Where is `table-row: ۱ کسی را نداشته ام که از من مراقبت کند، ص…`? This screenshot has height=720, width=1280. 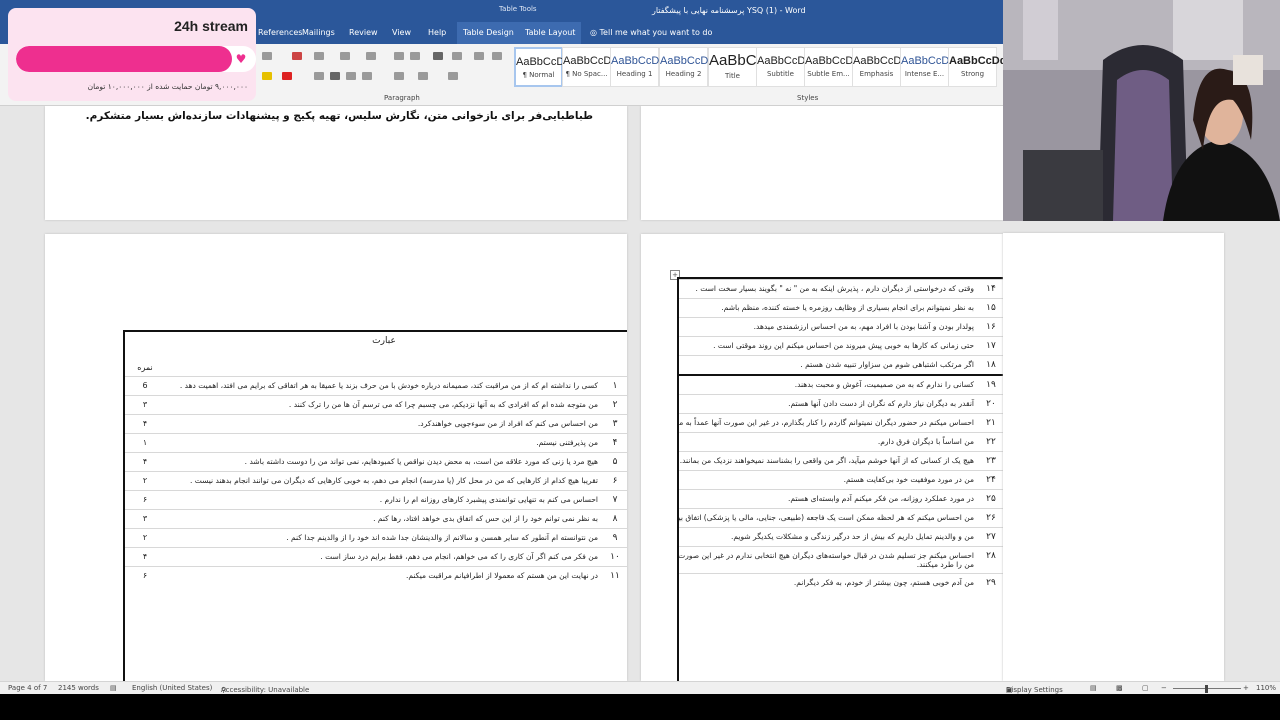
table-row: ۱ کسی را نداشته ام که از من مراقبت کند، ص… is located at coordinates (376, 385).